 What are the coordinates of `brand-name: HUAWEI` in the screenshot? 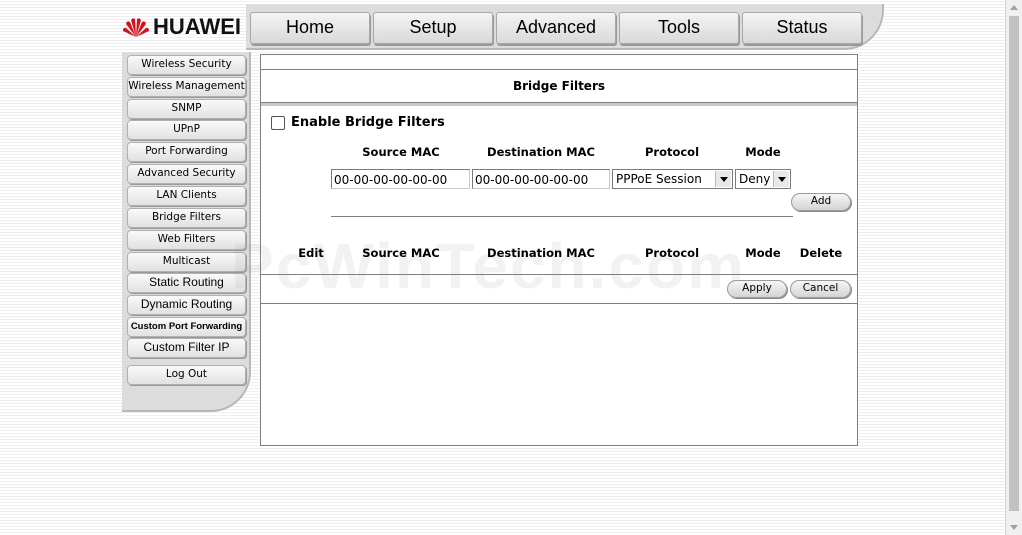 It's located at (197, 26).